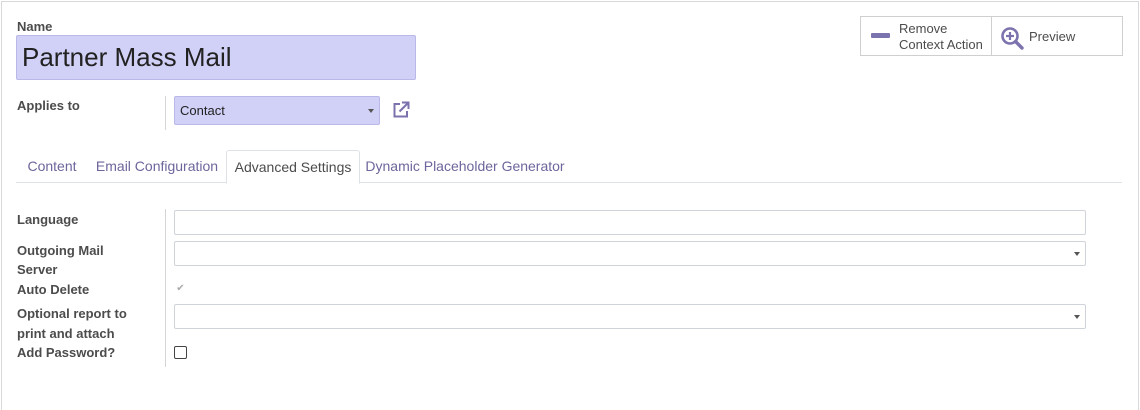 This screenshot has height=410, width=1140. I want to click on language-select, so click(630, 222).